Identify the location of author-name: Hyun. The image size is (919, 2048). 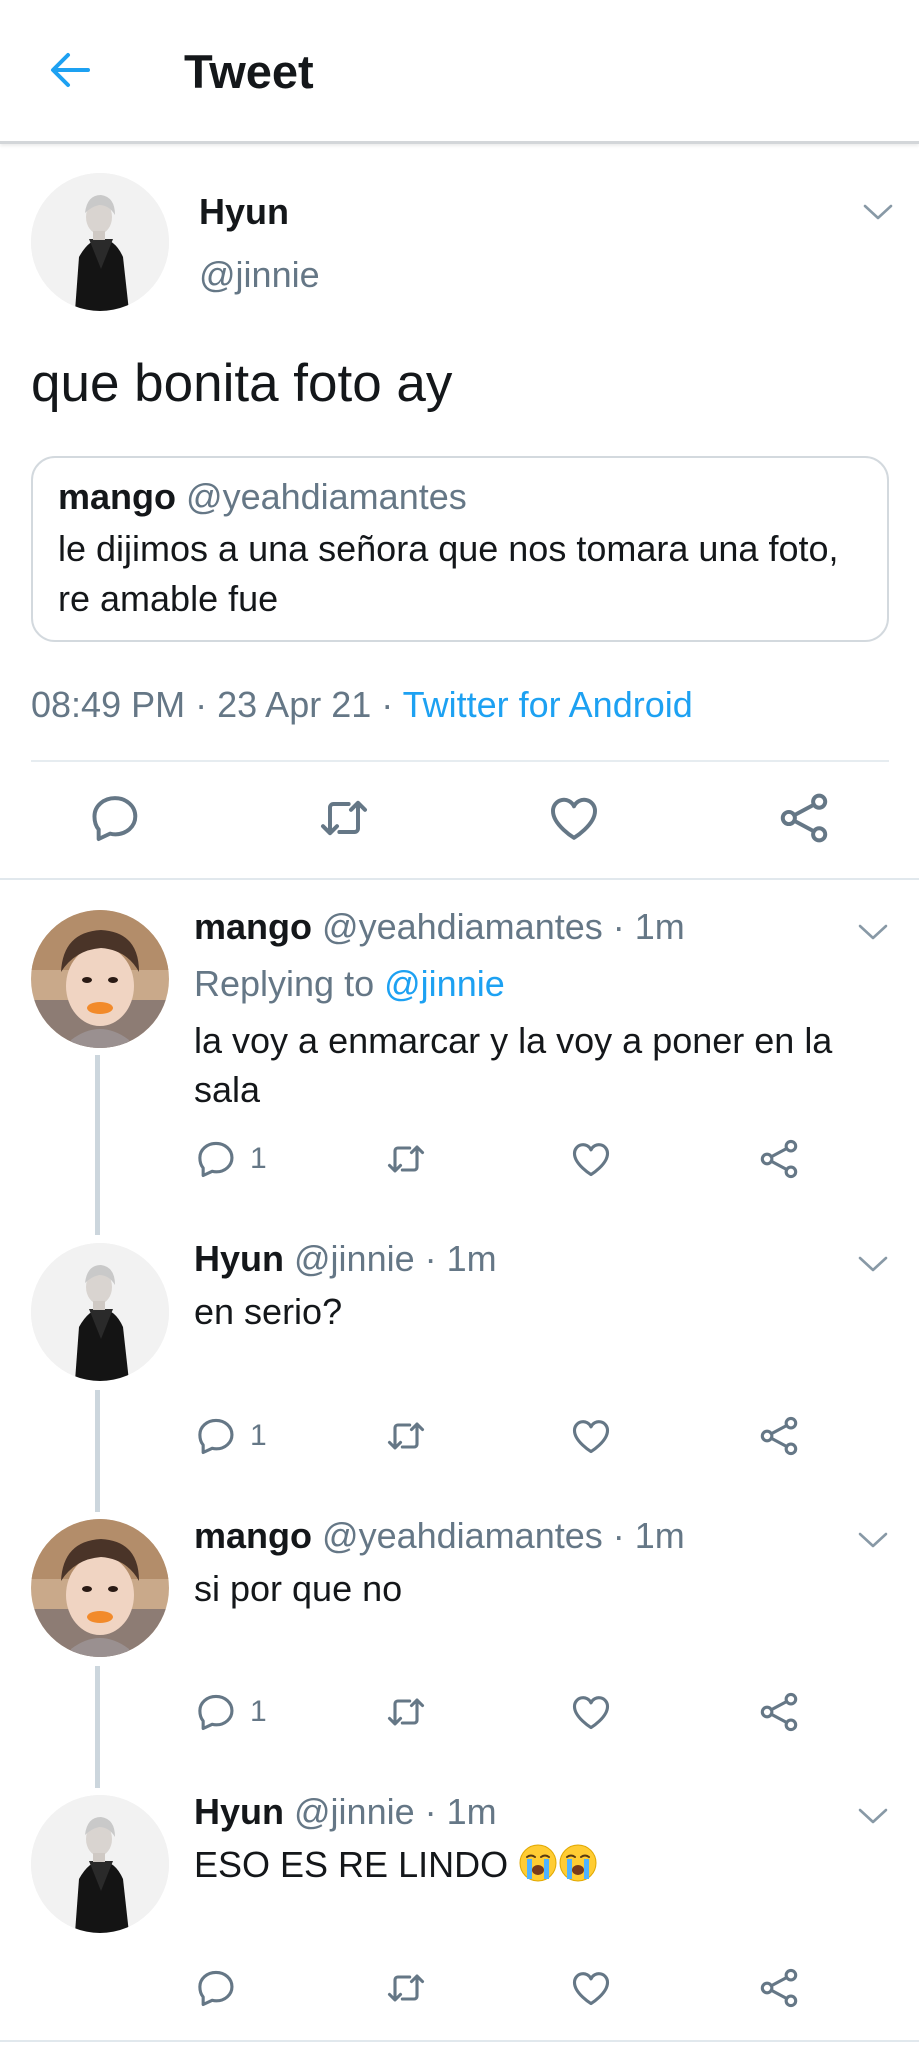
(244, 212).